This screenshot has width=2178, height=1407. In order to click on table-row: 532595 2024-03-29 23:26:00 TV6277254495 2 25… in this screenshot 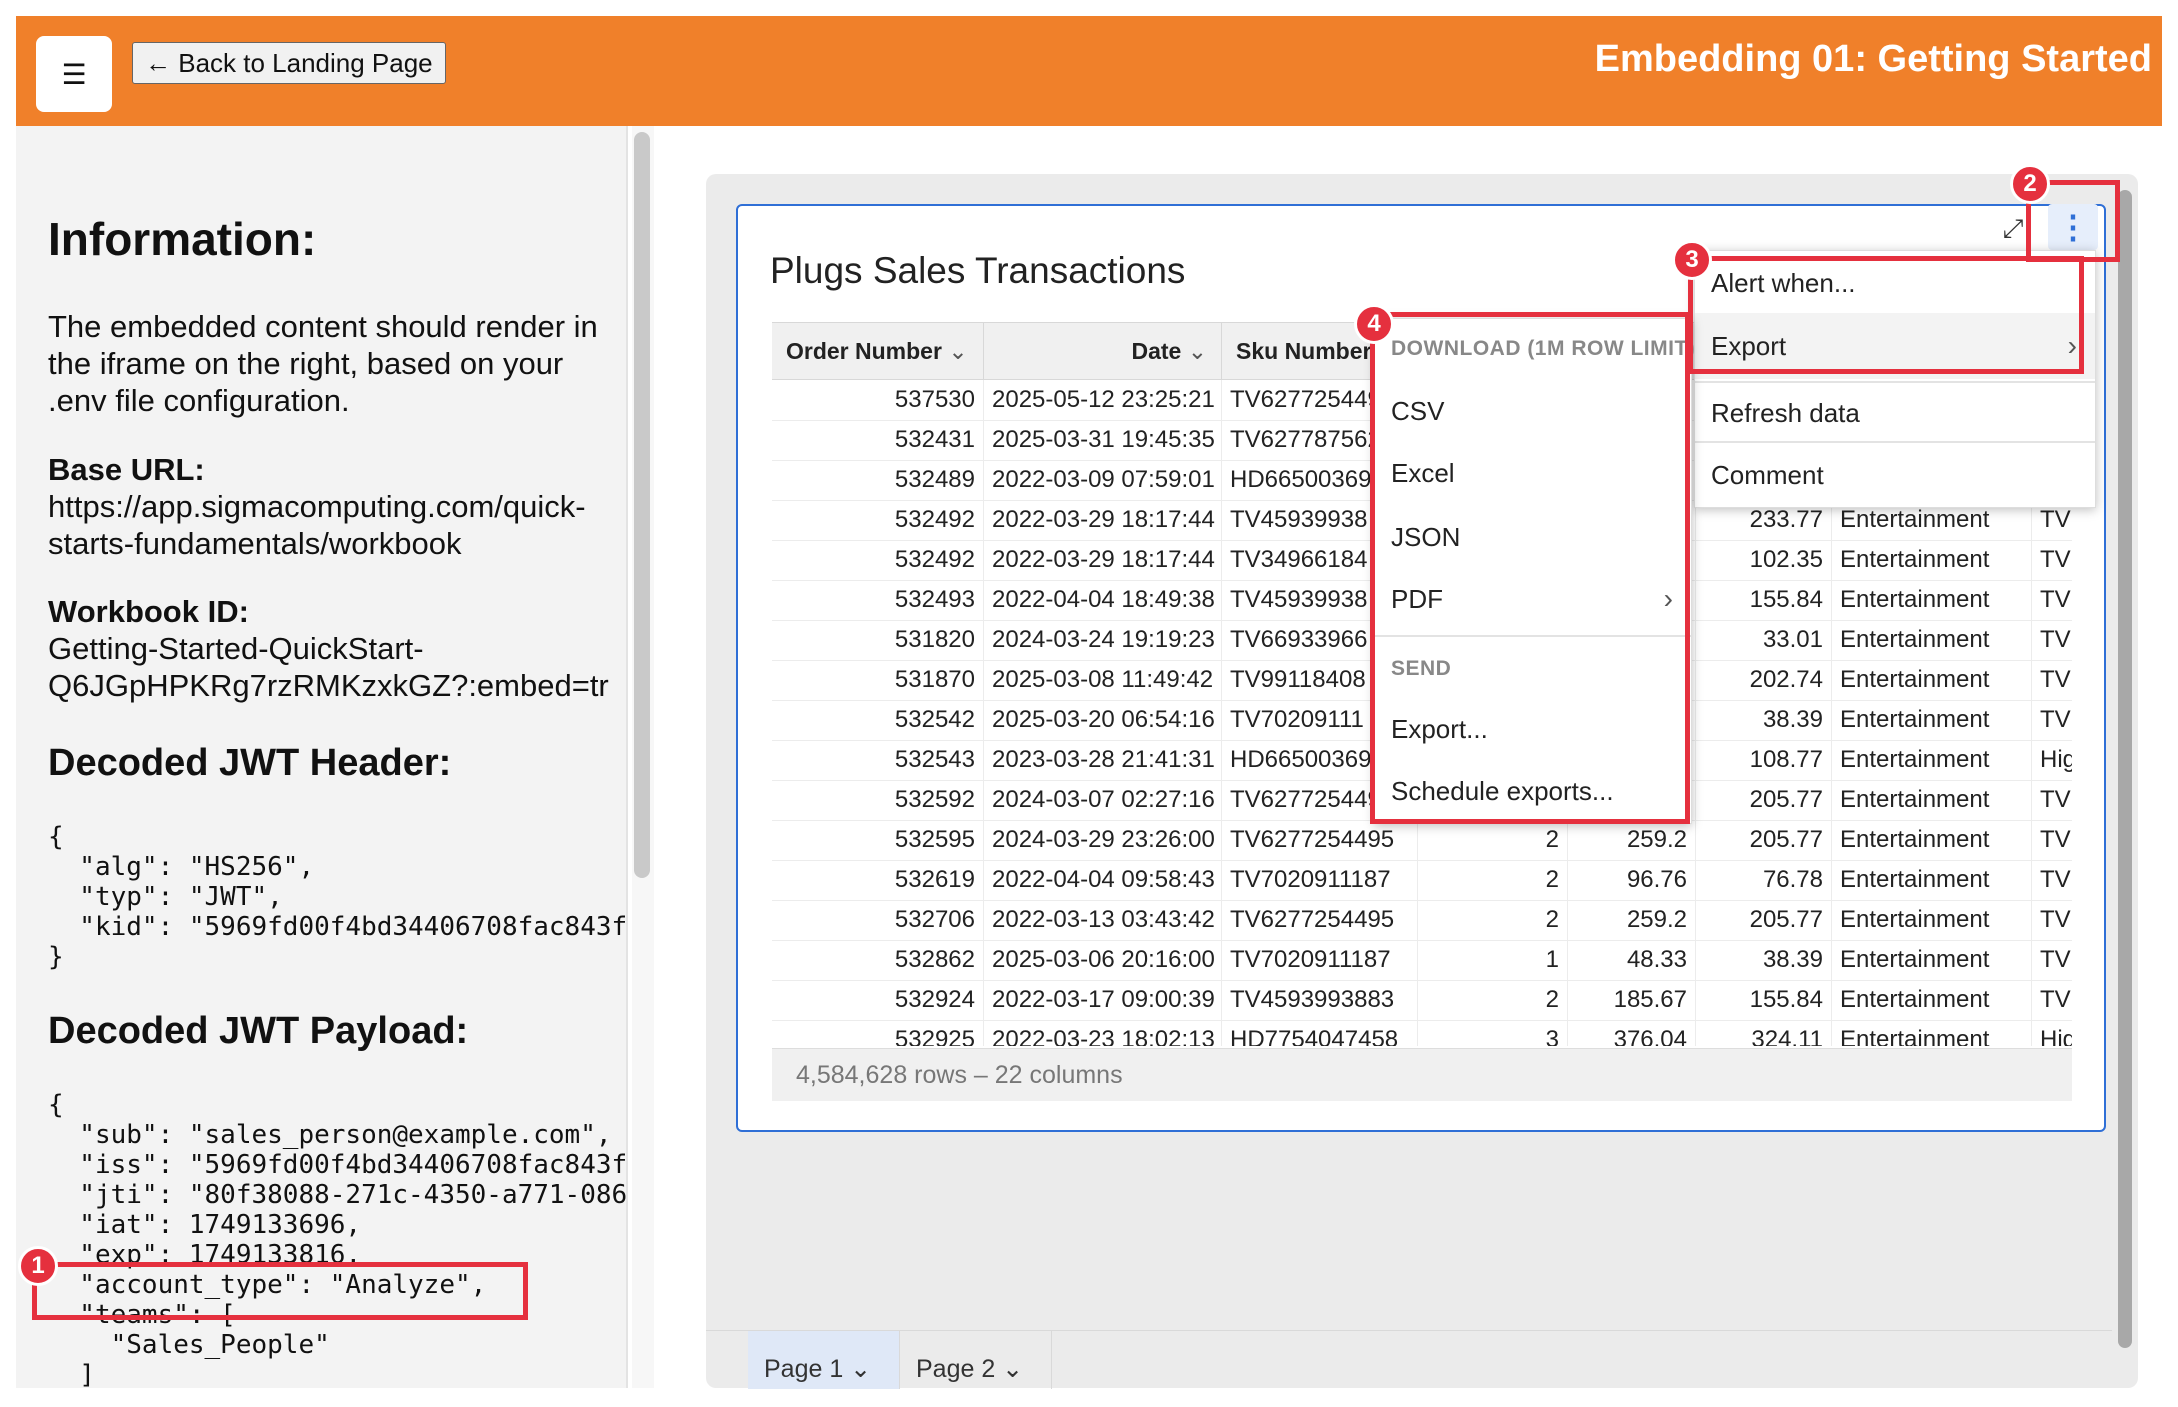, I will do `click(1422, 840)`.